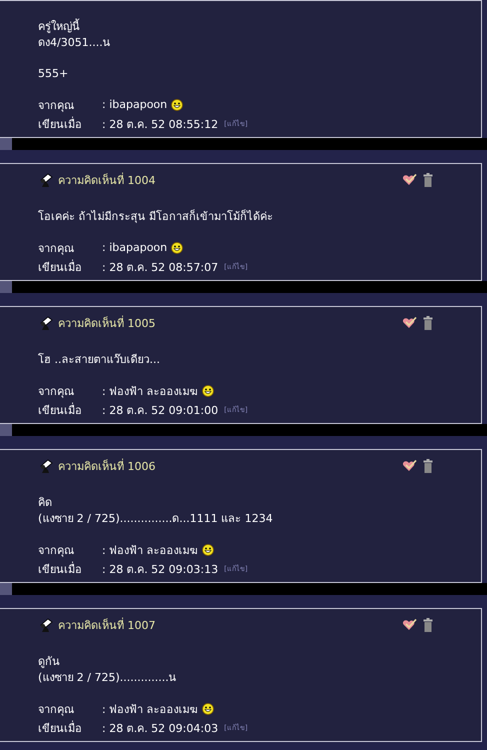 The width and height of the screenshot is (487, 750). I want to click on comment-title: ความคิดเห็นที่ 1005, so click(107, 323).